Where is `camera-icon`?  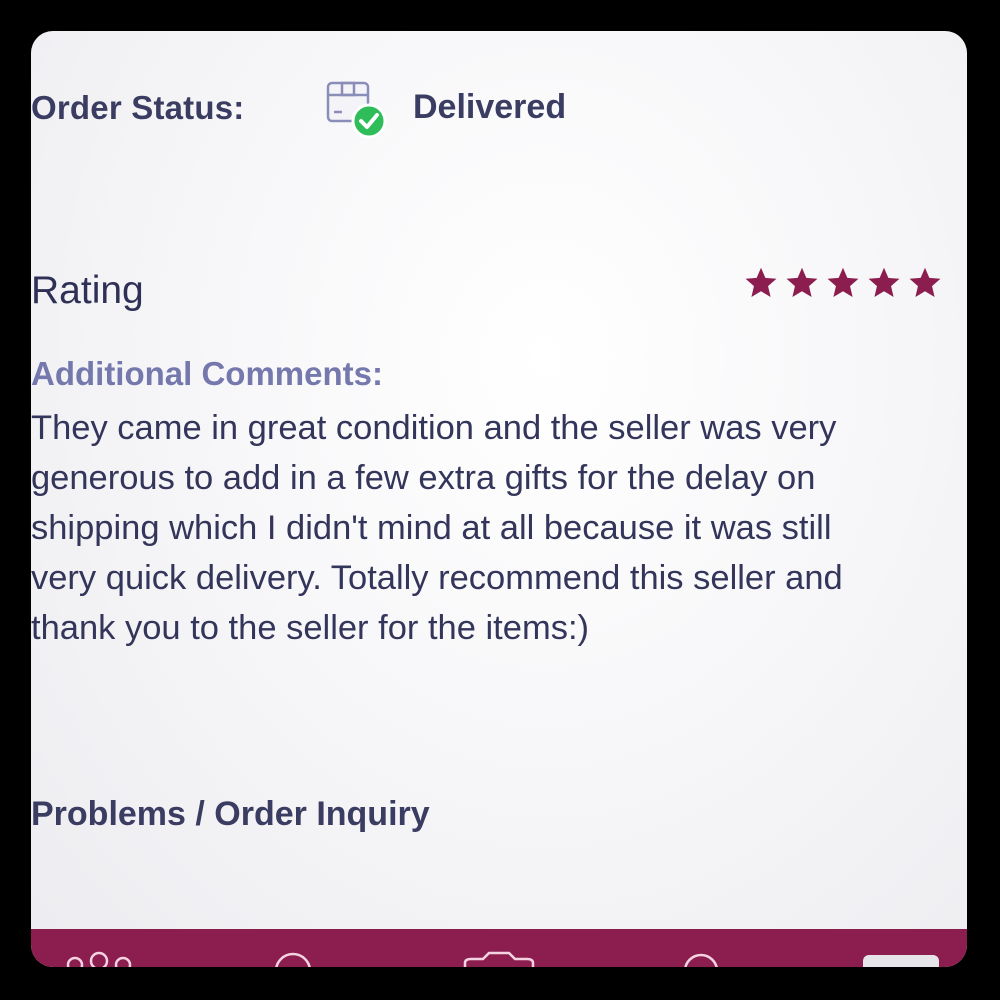 camera-icon is located at coordinates (499, 959).